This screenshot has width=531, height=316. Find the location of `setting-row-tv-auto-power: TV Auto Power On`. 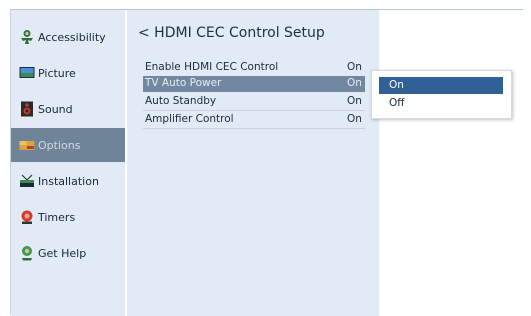

setting-row-tv-auto-power: TV Auto Power On is located at coordinates (254, 84).